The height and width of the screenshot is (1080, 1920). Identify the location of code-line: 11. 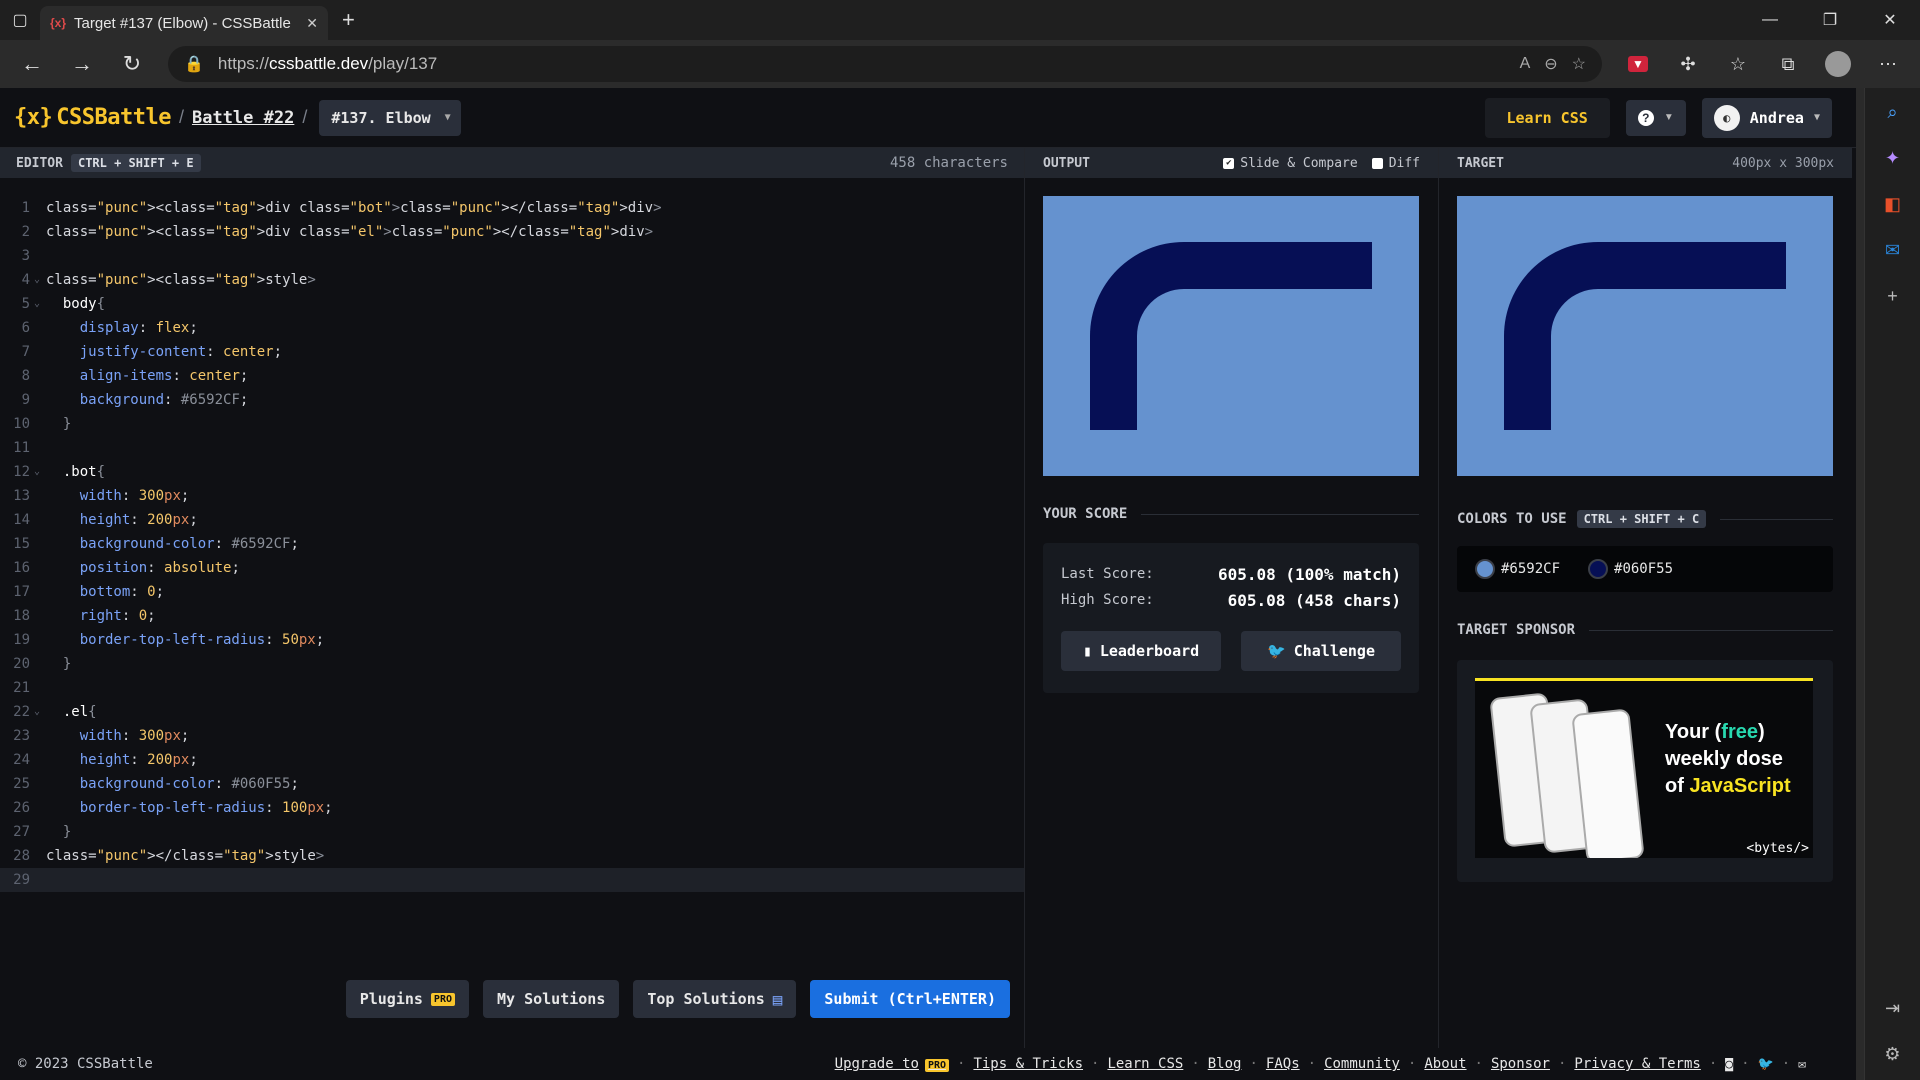
(512, 448).